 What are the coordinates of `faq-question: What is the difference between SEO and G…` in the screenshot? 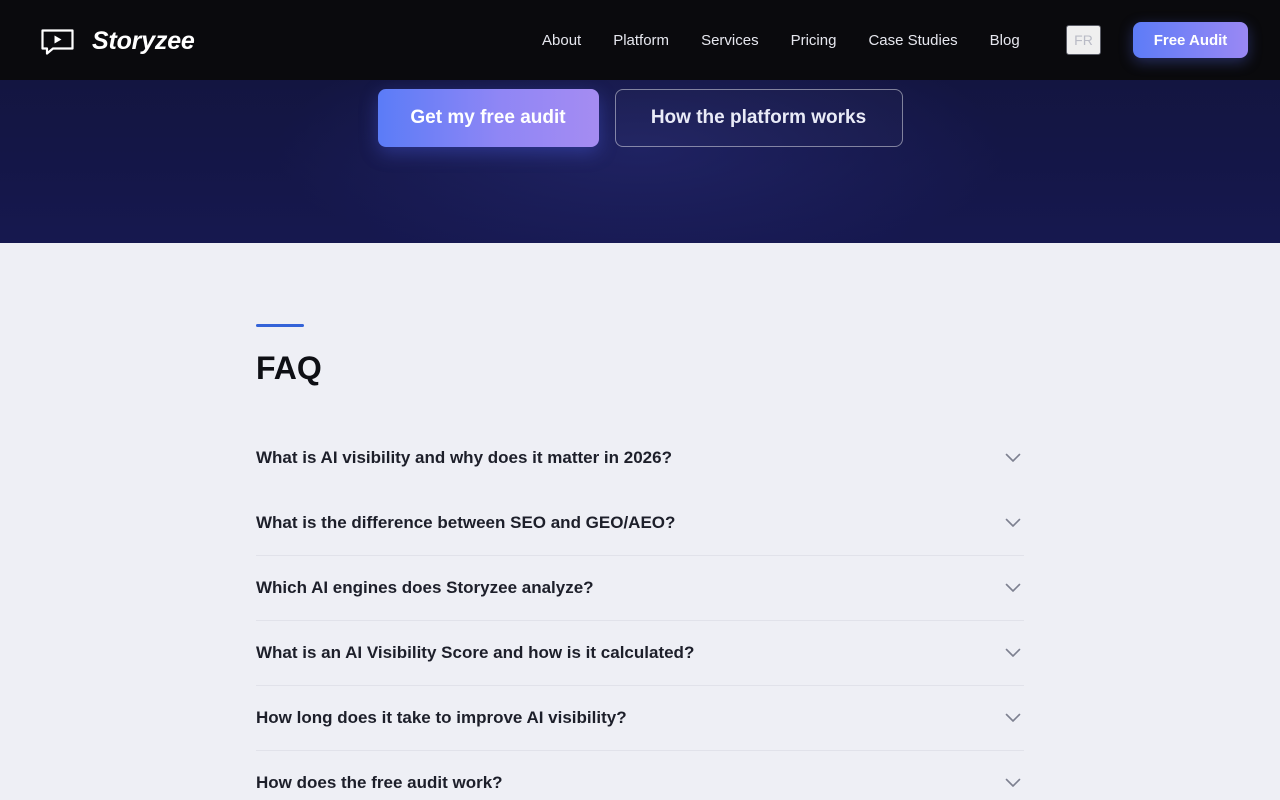 It's located at (466, 522).